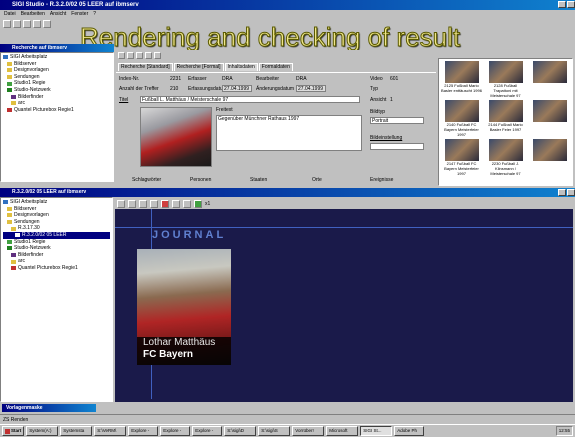 The image size is (575, 437). Describe the element at coordinates (308, 431) in the screenshot. I see `taskbar-button: Vorrüber!` at that location.